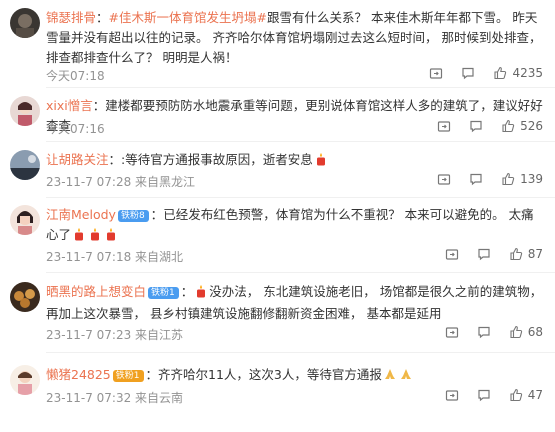 The image size is (555, 432). Describe the element at coordinates (69, 105) in the screenshot. I see `username: xixi憎言` at that location.